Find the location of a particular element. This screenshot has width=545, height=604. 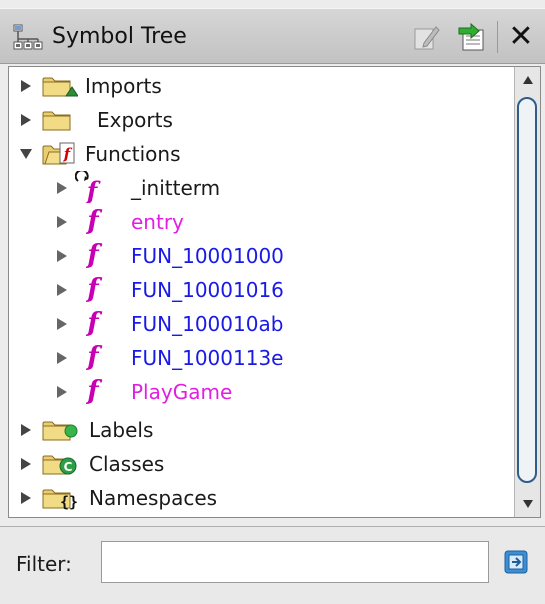

navigate-icon is located at coordinates (471, 36).